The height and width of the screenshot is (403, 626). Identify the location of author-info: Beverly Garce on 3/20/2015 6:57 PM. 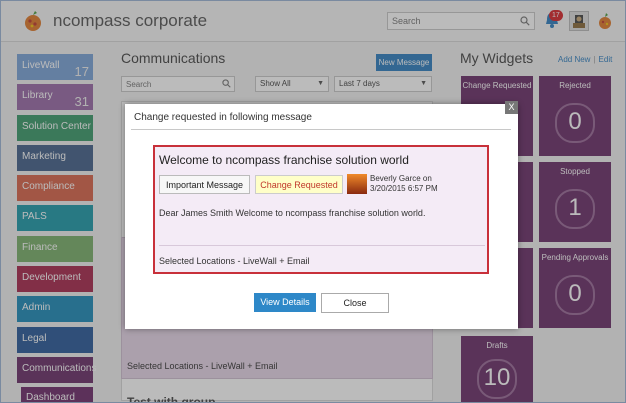
(404, 184).